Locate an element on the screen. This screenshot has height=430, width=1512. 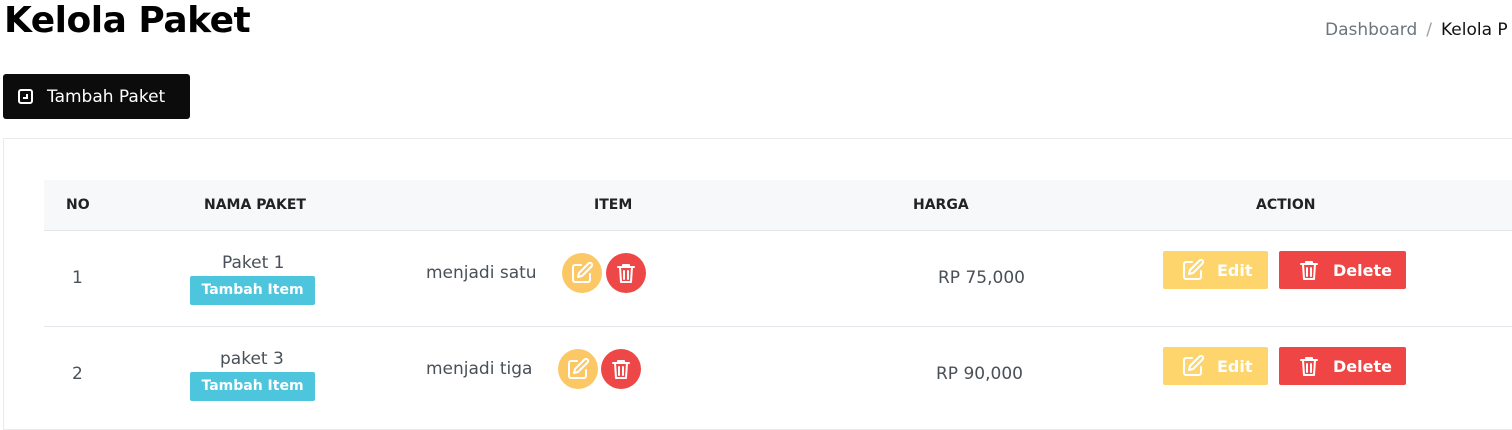
row-number: 1 is located at coordinates (77, 278).